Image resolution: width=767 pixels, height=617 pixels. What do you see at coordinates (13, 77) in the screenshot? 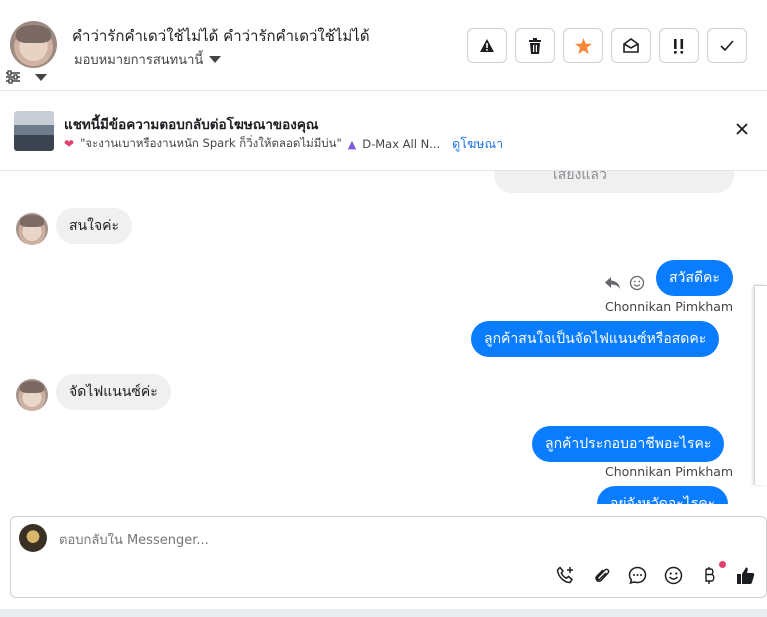
I see `sliders-icon` at bounding box center [13, 77].